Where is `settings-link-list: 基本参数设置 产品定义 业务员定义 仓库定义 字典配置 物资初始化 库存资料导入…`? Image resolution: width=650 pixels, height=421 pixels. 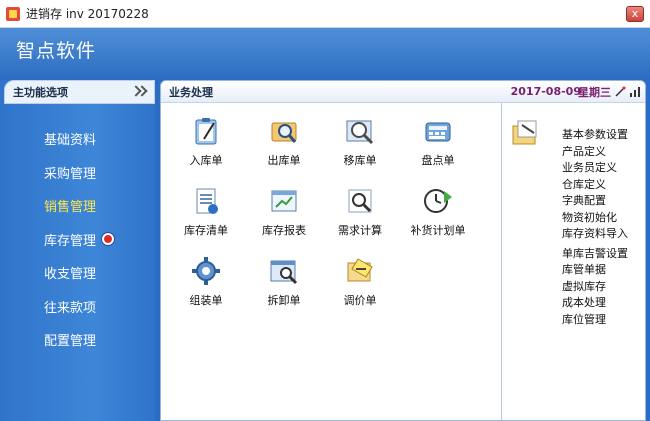
settings-link-list: 基本参数设置 产品定义 业务员定义 仓库定义 字典配置 物资初始化 库存资料导入… is located at coordinates (595, 227).